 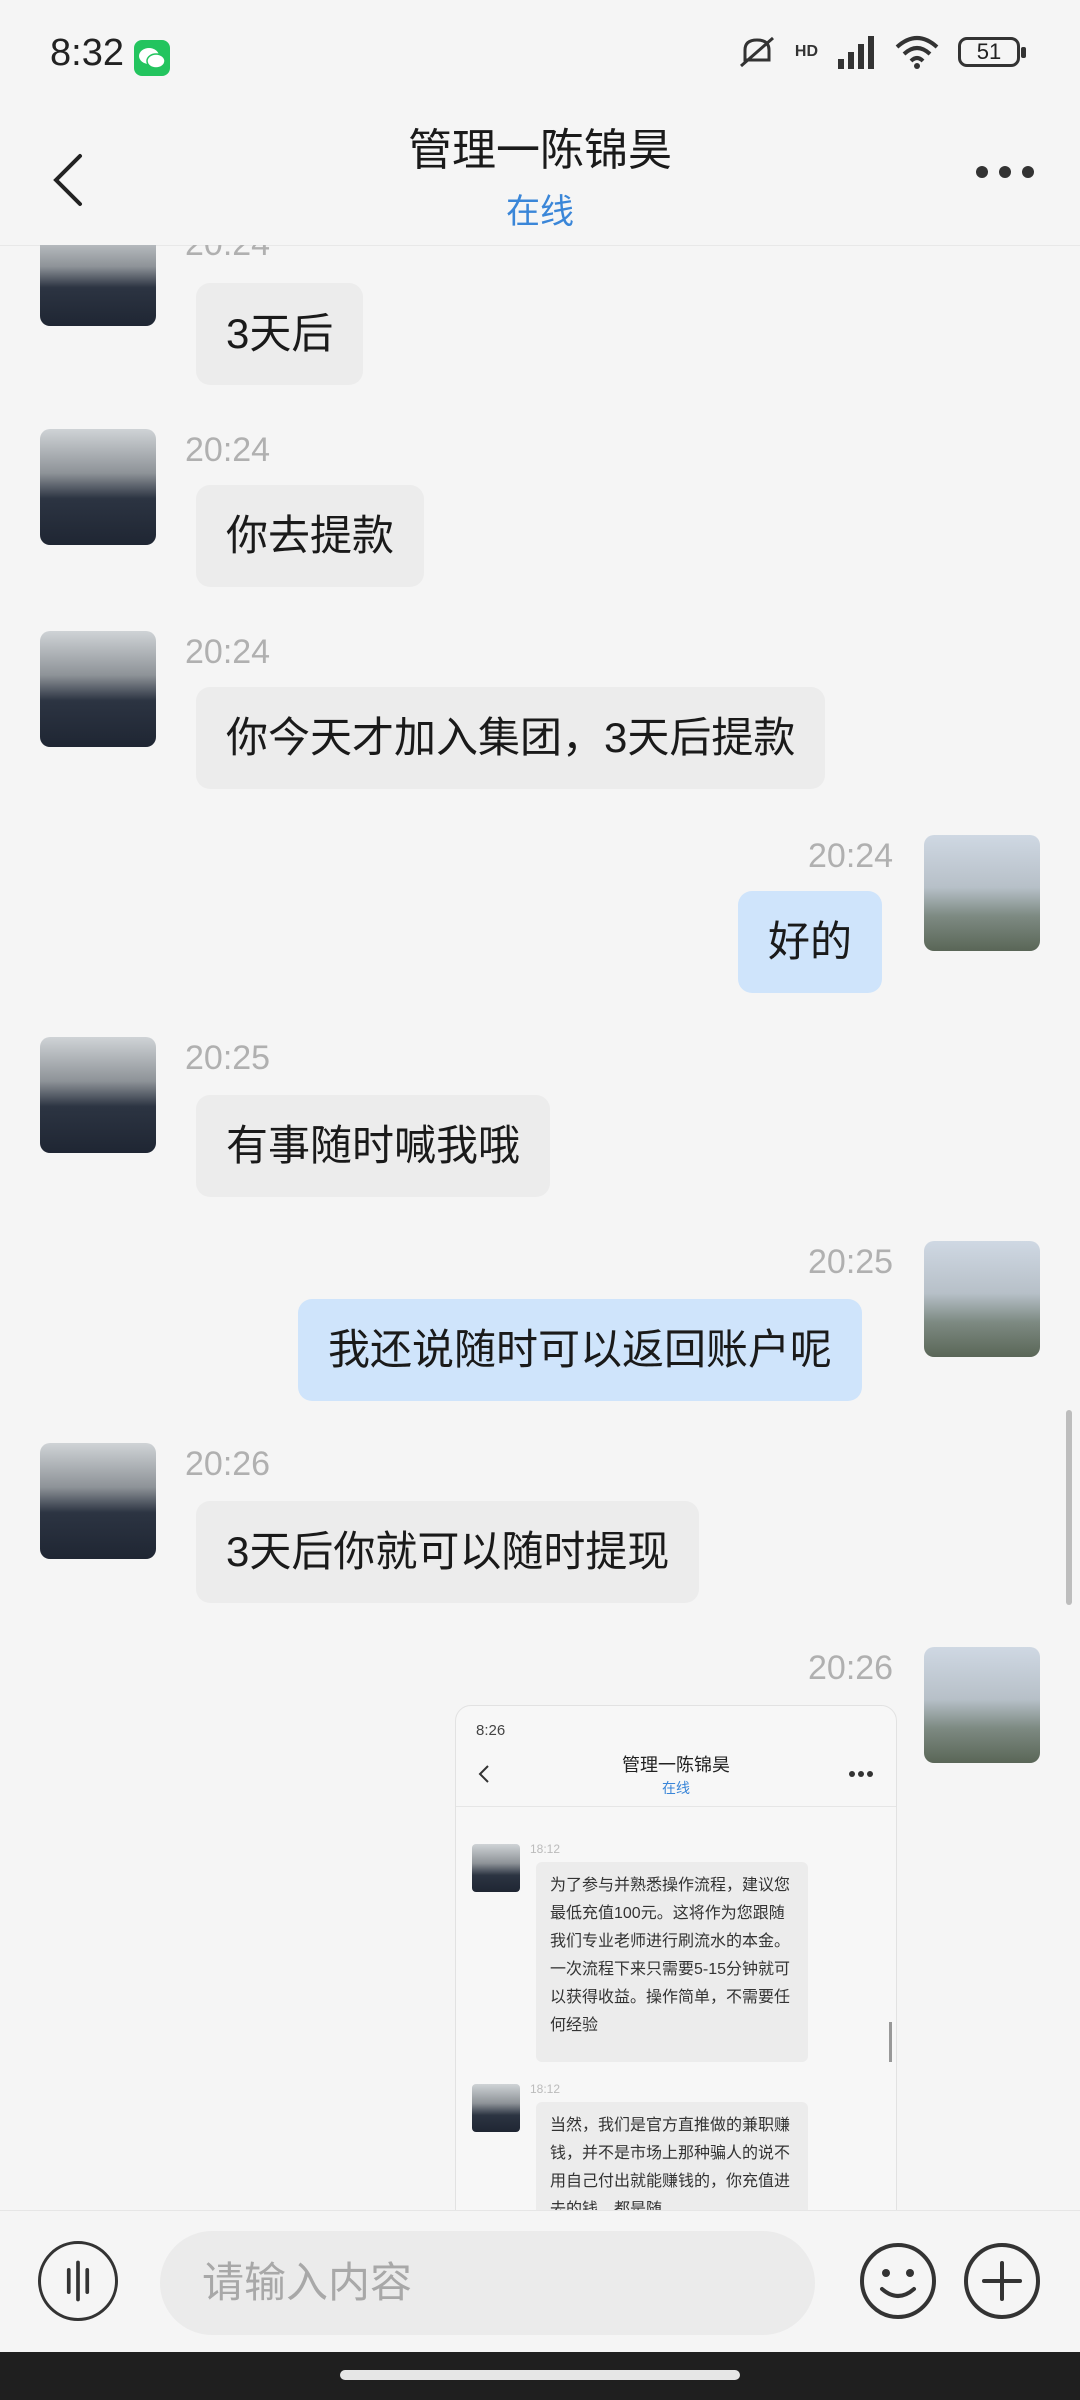 I want to click on input-bar: 请输入内容, so click(x=540, y=2281).